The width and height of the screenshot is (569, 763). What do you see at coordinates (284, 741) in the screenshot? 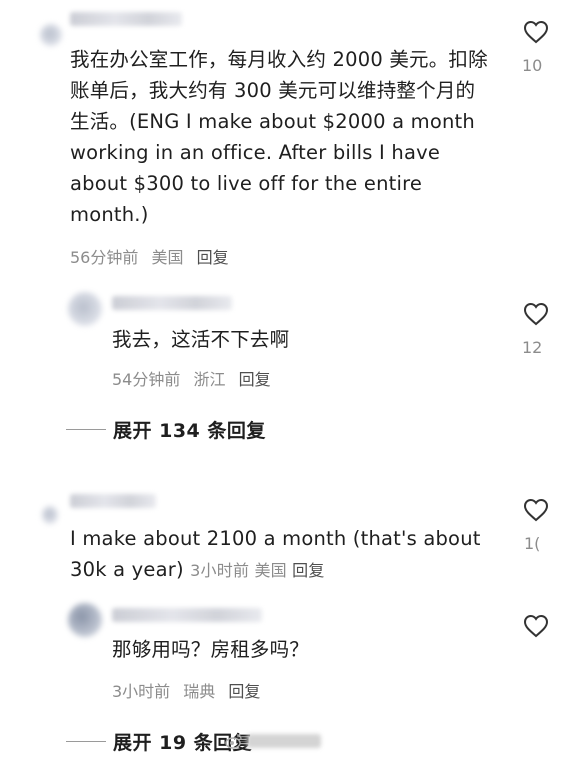
I see `watermark-text-blurred` at bounding box center [284, 741].